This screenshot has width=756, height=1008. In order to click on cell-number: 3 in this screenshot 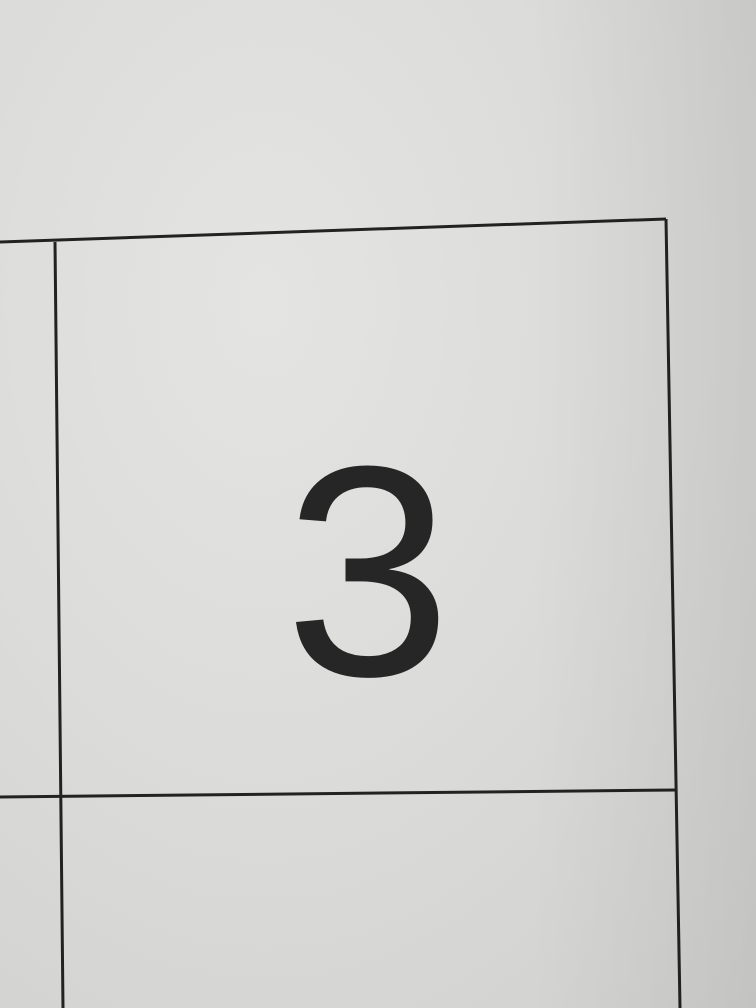, I will do `click(368, 571)`.